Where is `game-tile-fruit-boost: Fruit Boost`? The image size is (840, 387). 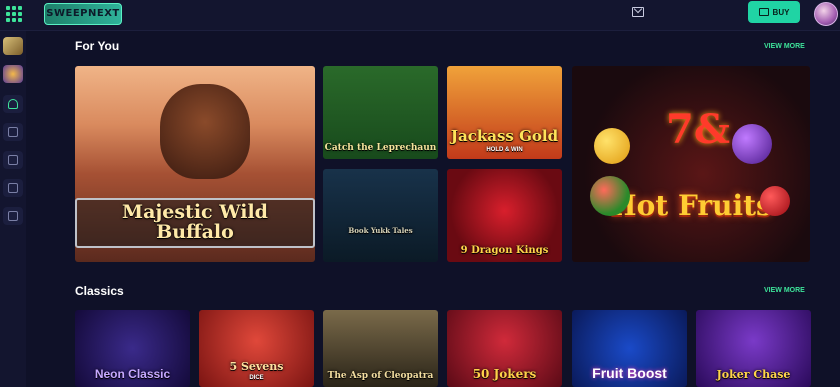 game-tile-fruit-boost: Fruit Boost is located at coordinates (629, 348).